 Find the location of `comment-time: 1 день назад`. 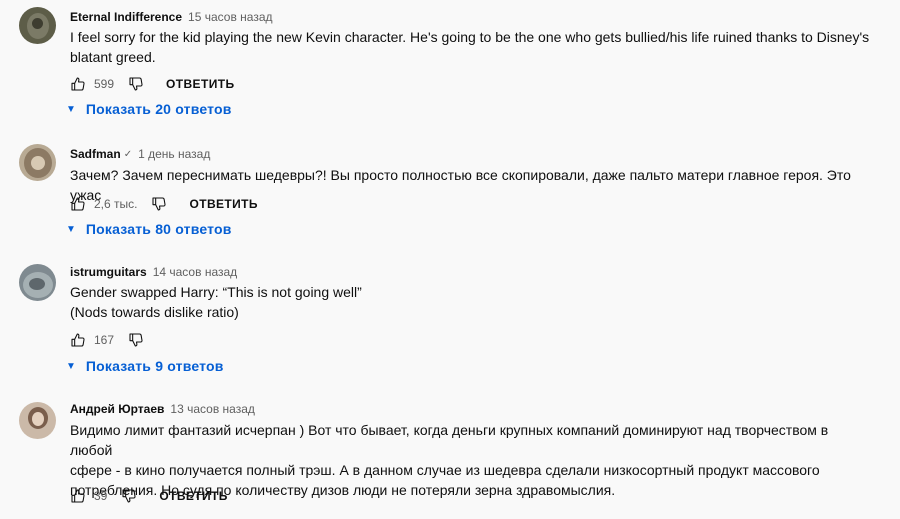

comment-time: 1 день назад is located at coordinates (174, 154).